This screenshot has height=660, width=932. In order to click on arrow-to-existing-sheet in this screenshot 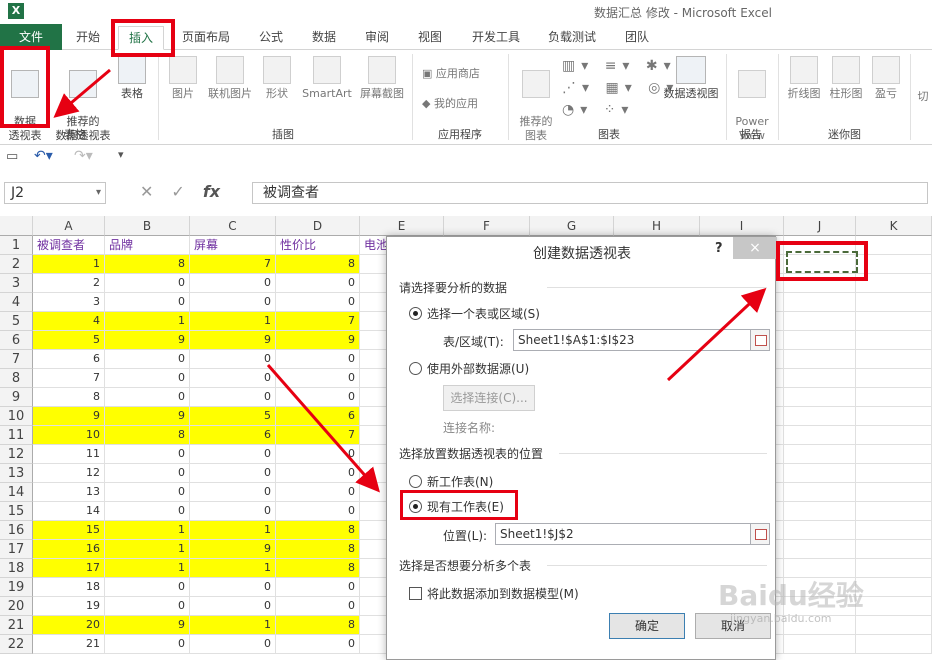, I will do `click(323, 428)`.